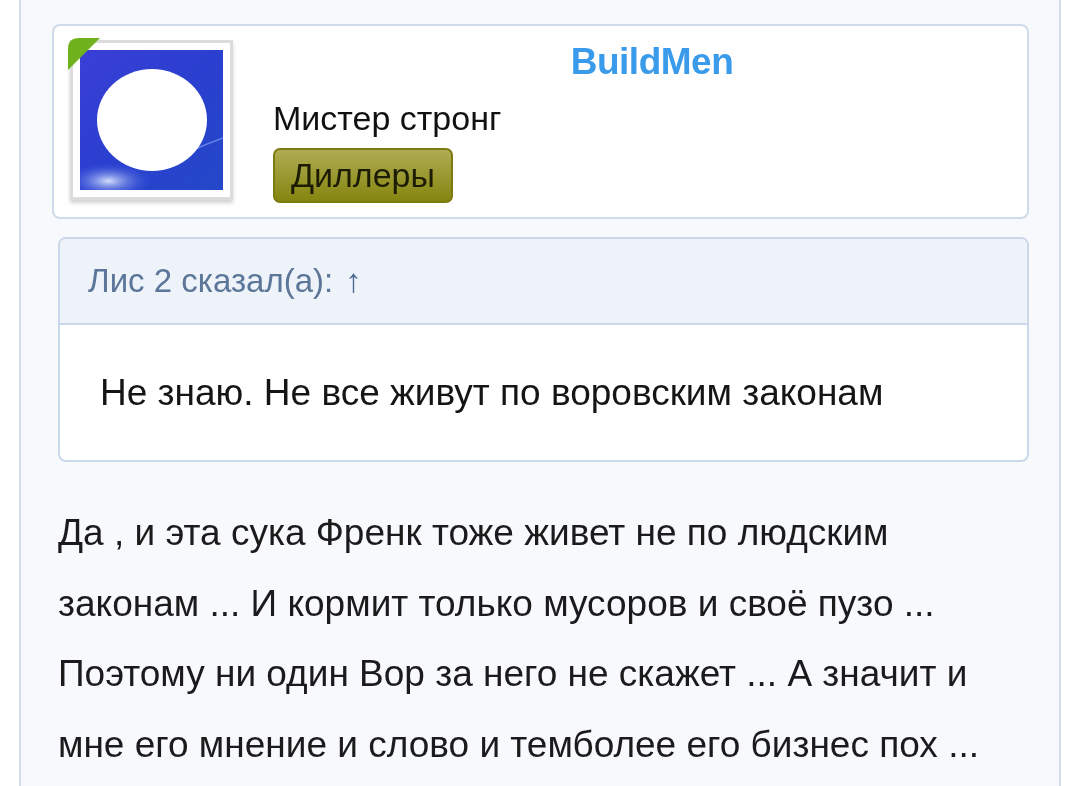 This screenshot has width=1080, height=786. Describe the element at coordinates (387, 118) in the screenshot. I see `user-title: Мистер стронг` at that location.